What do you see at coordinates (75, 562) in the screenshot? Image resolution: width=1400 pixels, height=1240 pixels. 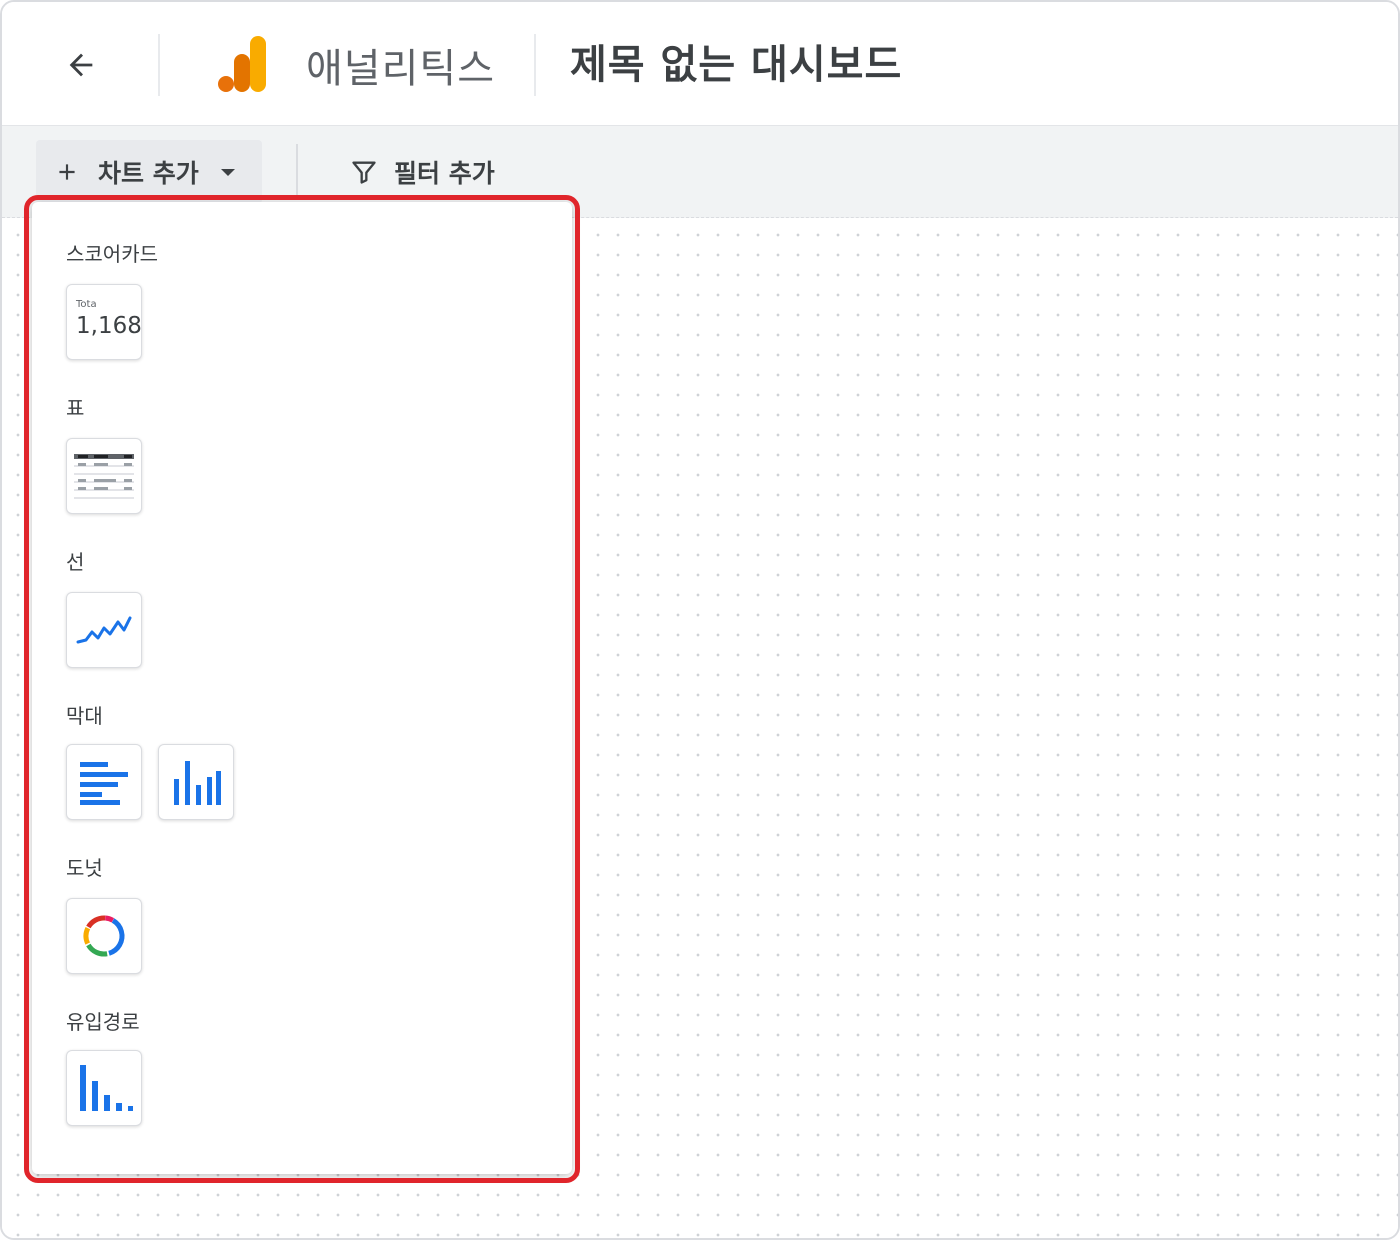 I see `line-label: 선` at bounding box center [75, 562].